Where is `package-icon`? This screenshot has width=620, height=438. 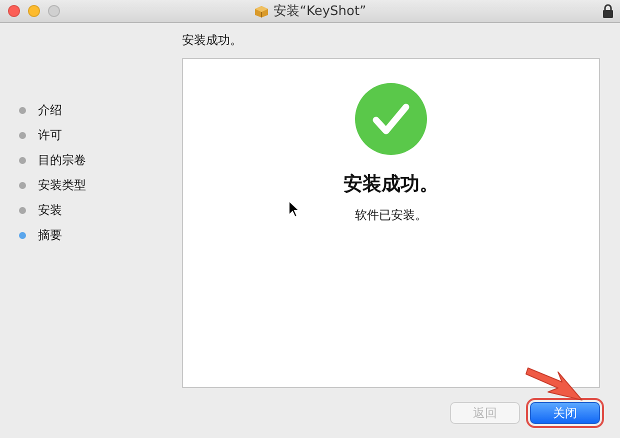
package-icon is located at coordinates (261, 11).